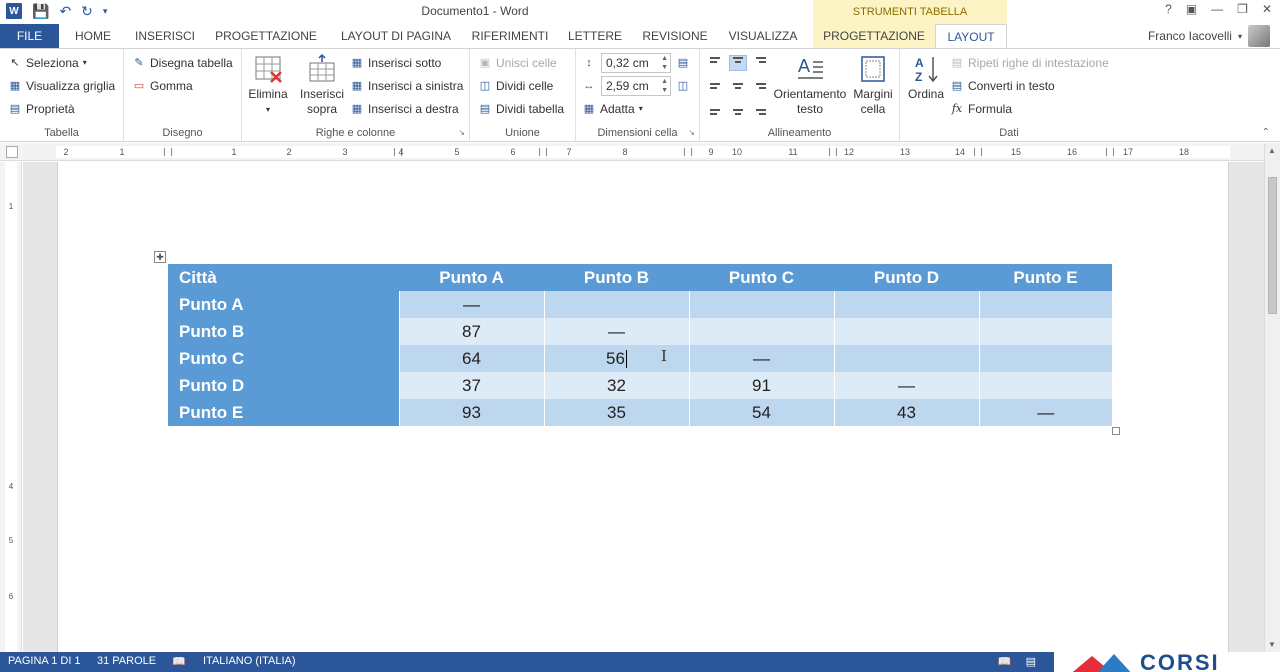  What do you see at coordinates (165, 36) in the screenshot?
I see `tab-inserisci: INSERISCI` at bounding box center [165, 36].